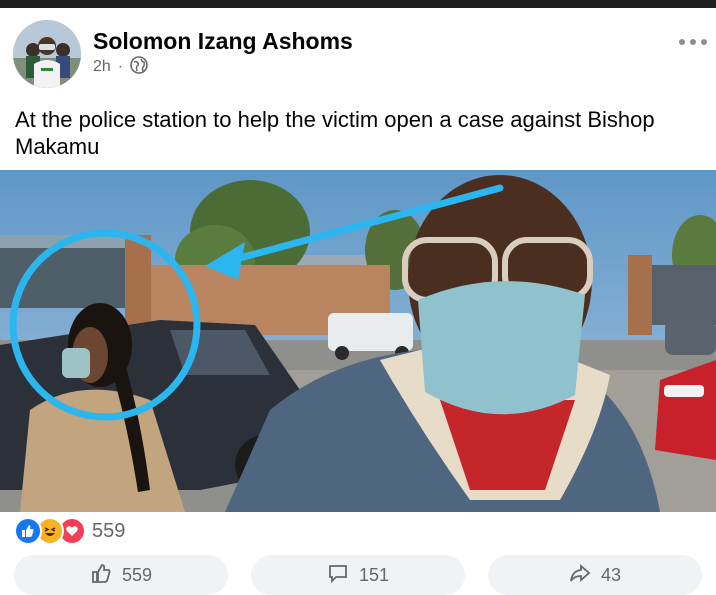 The image size is (716, 595). I want to click on share-action-button: 43, so click(595, 575).